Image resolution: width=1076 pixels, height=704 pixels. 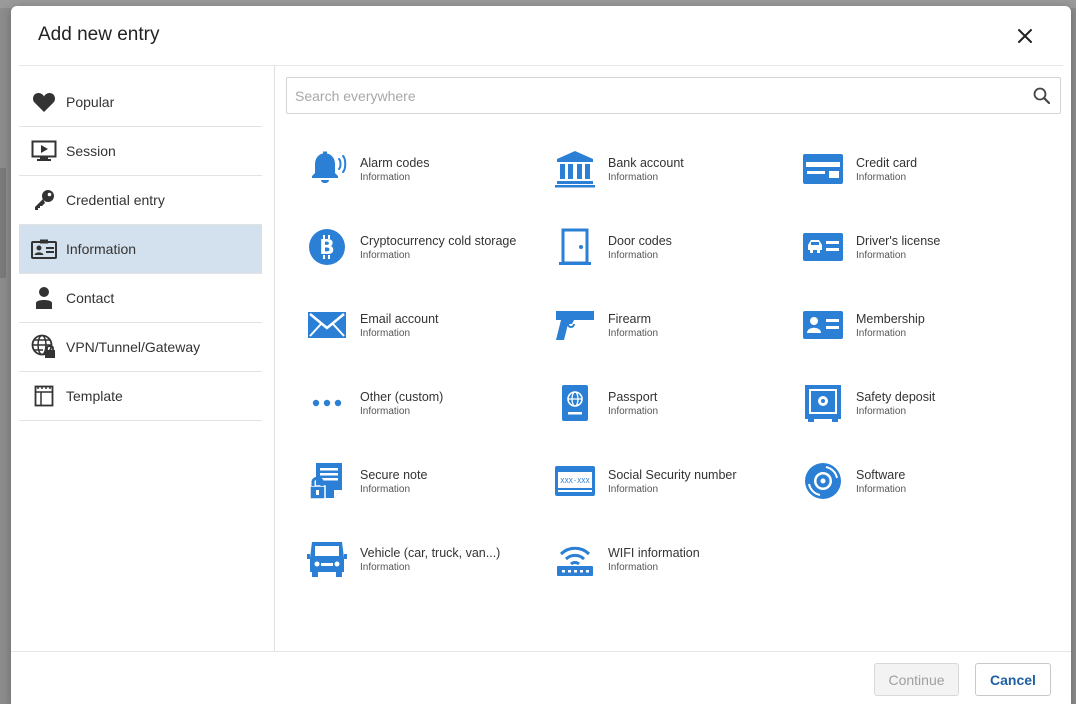 I want to click on background-tab, so click(x=3, y=223).